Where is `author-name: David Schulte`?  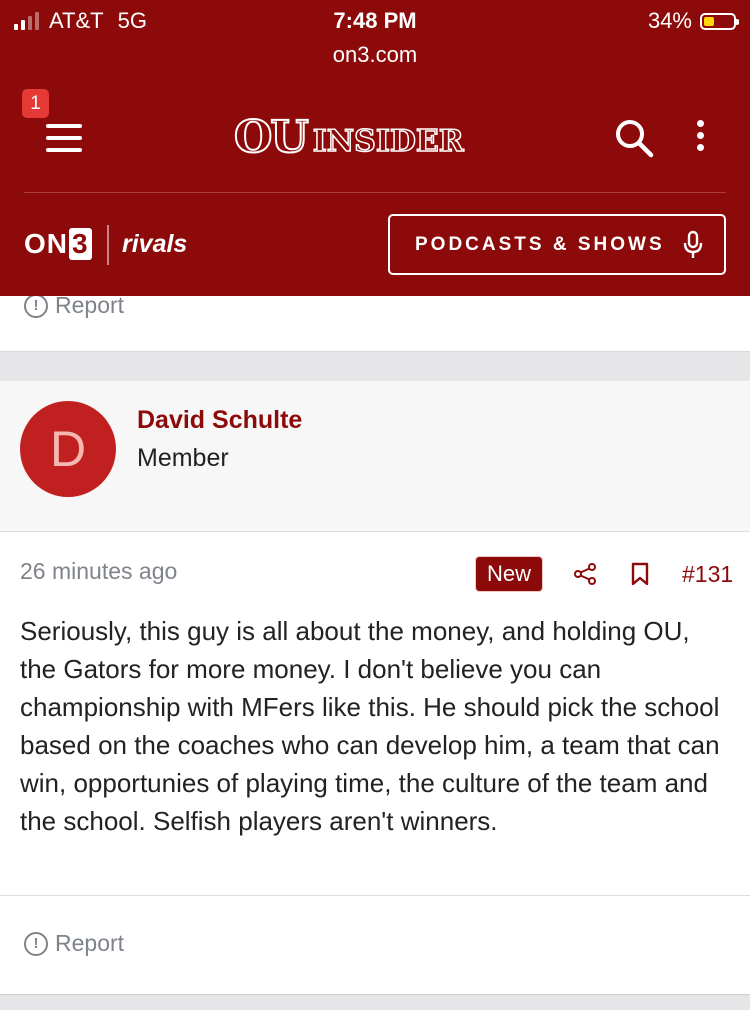
author-name: David Schulte is located at coordinates (219, 420).